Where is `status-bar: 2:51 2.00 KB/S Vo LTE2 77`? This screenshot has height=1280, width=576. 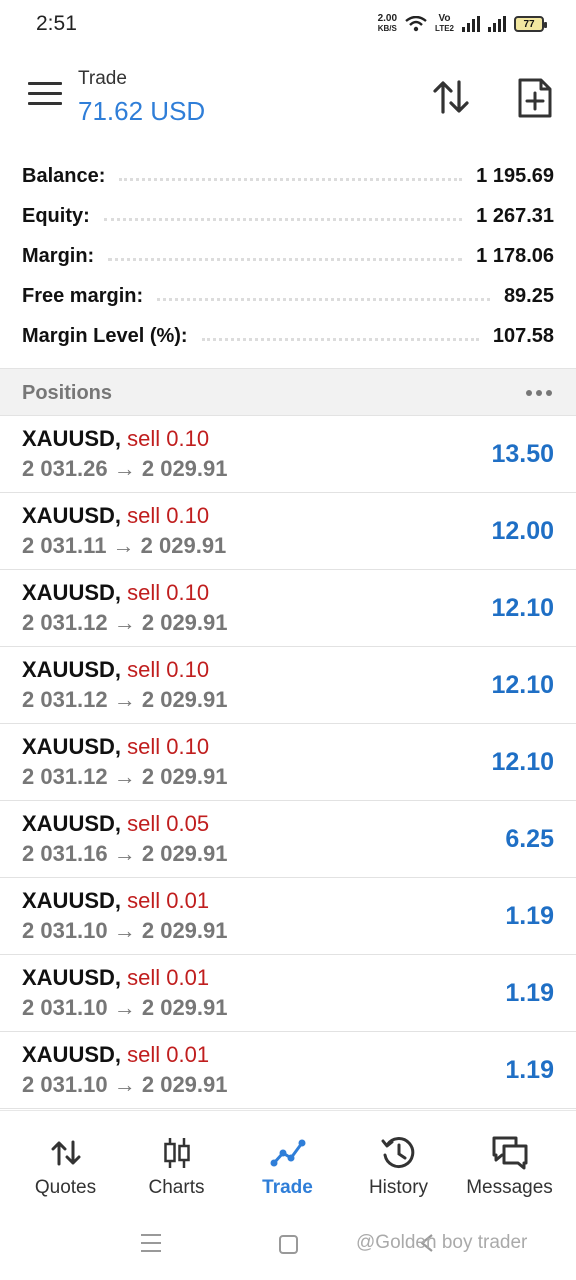 status-bar: 2:51 2.00 KB/S Vo LTE2 77 is located at coordinates (288, 26).